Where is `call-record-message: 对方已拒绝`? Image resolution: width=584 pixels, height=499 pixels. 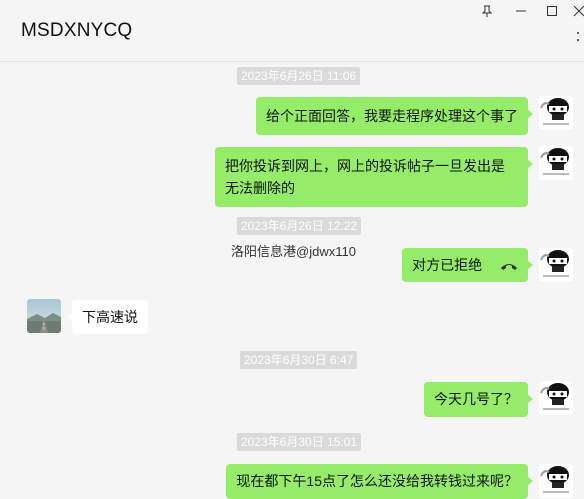
call-record-message: 对方已拒绝 is located at coordinates (467, 265).